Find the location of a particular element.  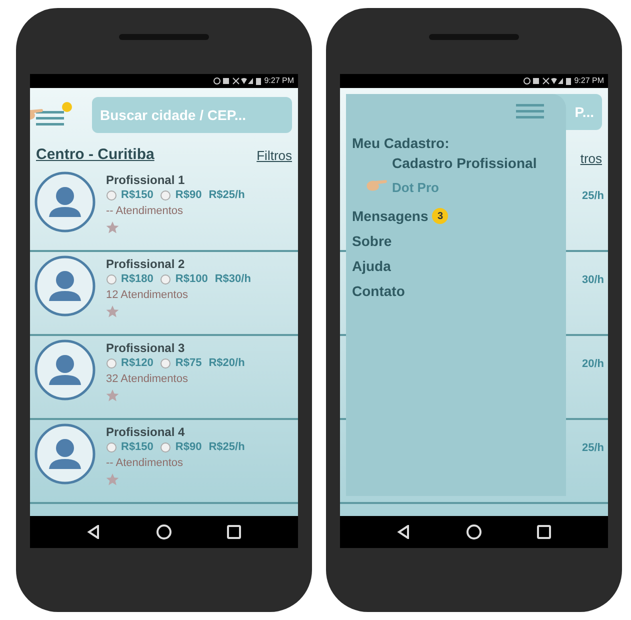

submenu-item: Cadastro Profissional is located at coordinates (464, 163).